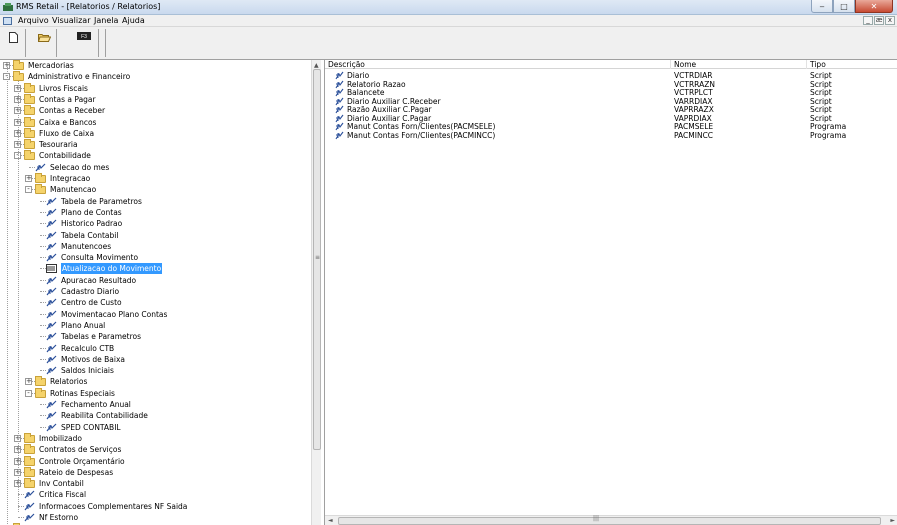 The height and width of the screenshot is (525, 897). Describe the element at coordinates (71, 20) in the screenshot. I see `menu-visualizar: Visualizar` at that location.